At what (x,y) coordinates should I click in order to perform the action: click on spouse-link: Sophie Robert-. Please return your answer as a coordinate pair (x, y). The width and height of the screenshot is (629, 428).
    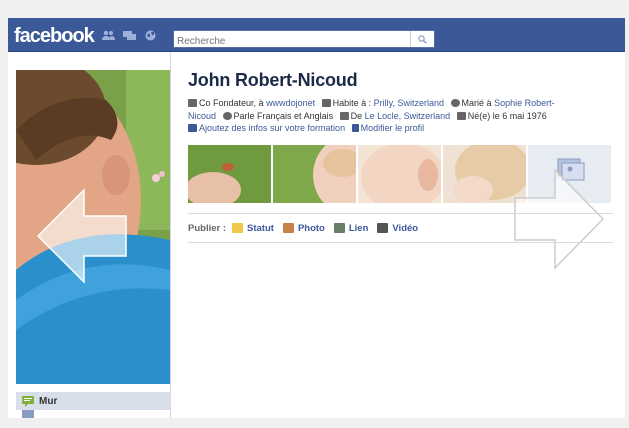
    Looking at the image, I should click on (524, 103).